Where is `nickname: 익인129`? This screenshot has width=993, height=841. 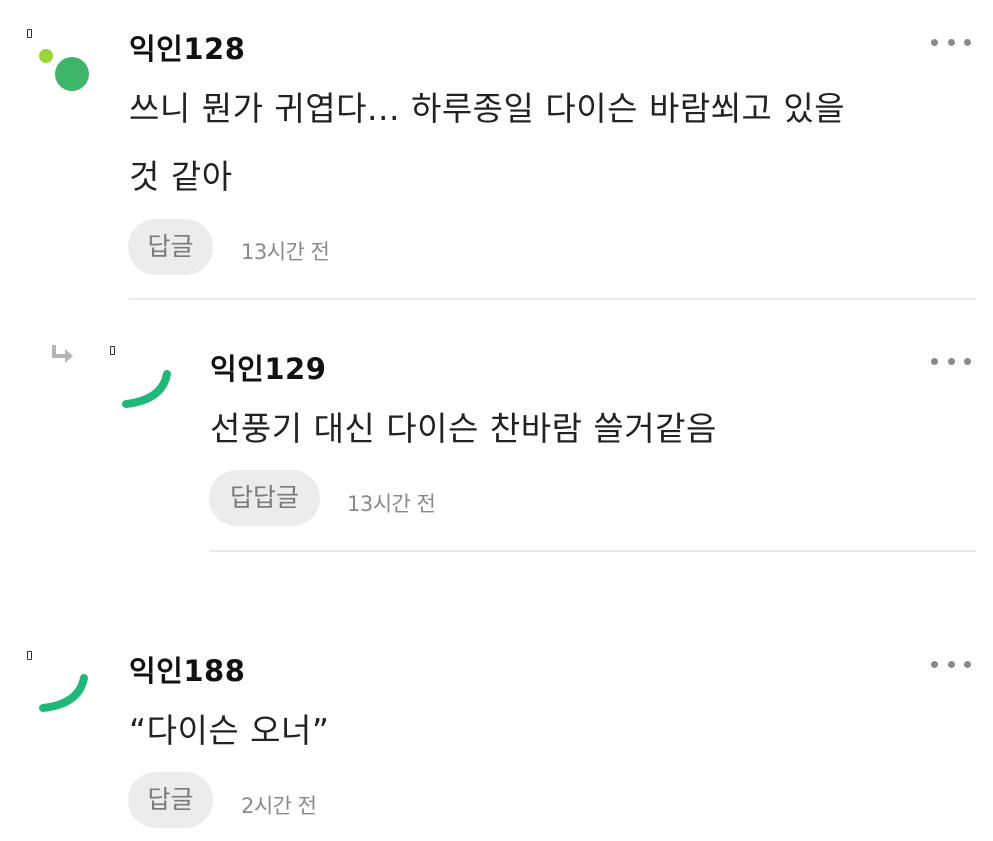
nickname: 익인129 is located at coordinates (268, 367).